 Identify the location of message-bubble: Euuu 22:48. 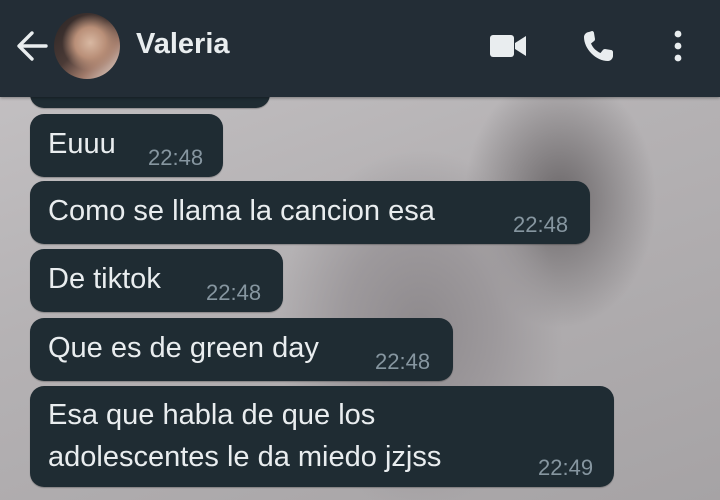
(126, 145).